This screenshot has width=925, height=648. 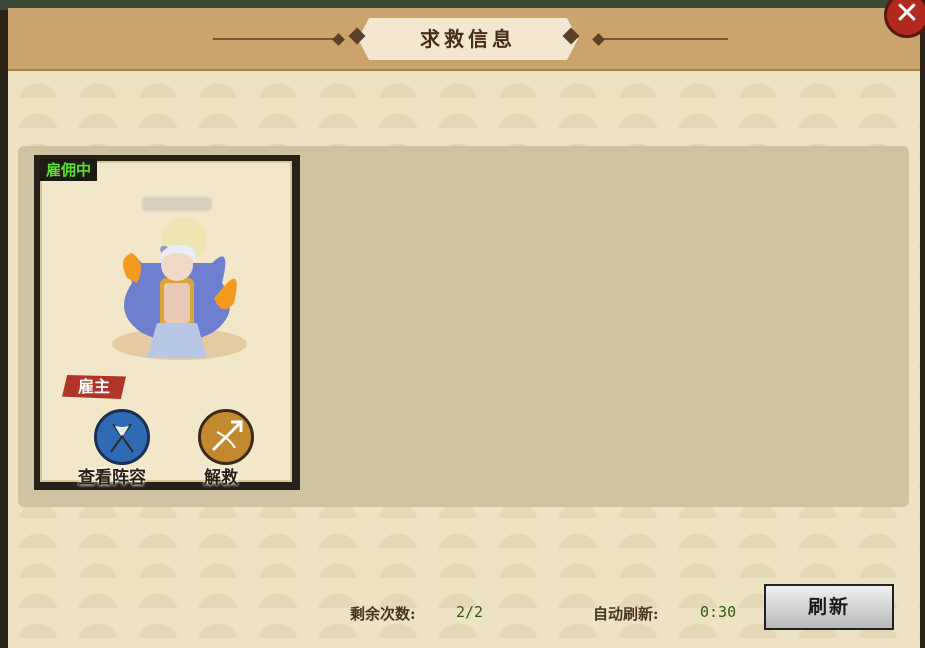 I want to click on card-body: 雇主 查看阵容 解救, so click(x=166, y=324).